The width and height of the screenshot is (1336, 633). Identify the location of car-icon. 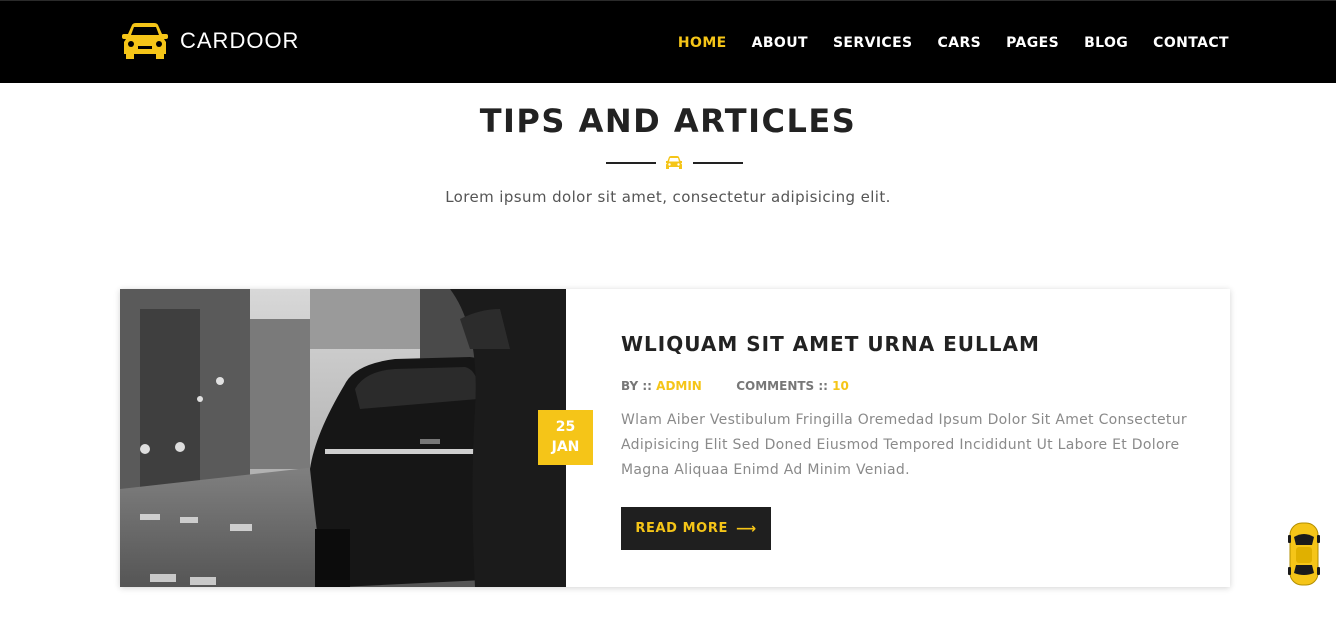
(674, 162).